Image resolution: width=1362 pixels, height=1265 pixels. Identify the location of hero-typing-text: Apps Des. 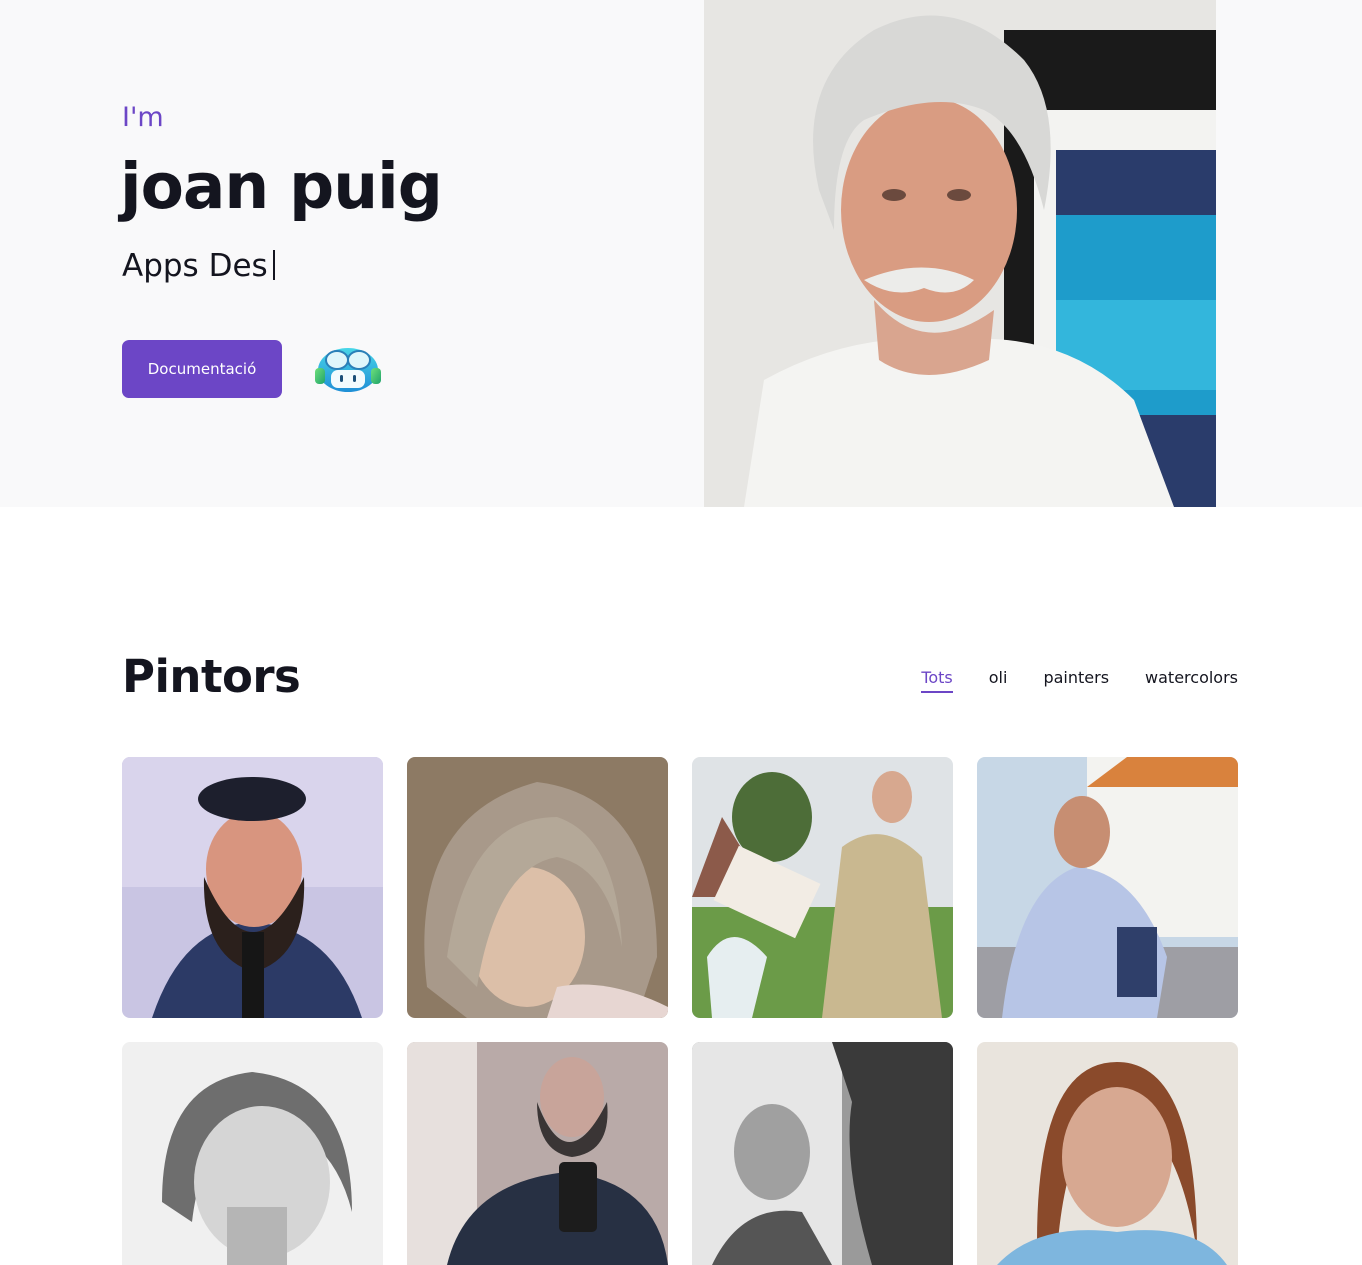
(198, 266).